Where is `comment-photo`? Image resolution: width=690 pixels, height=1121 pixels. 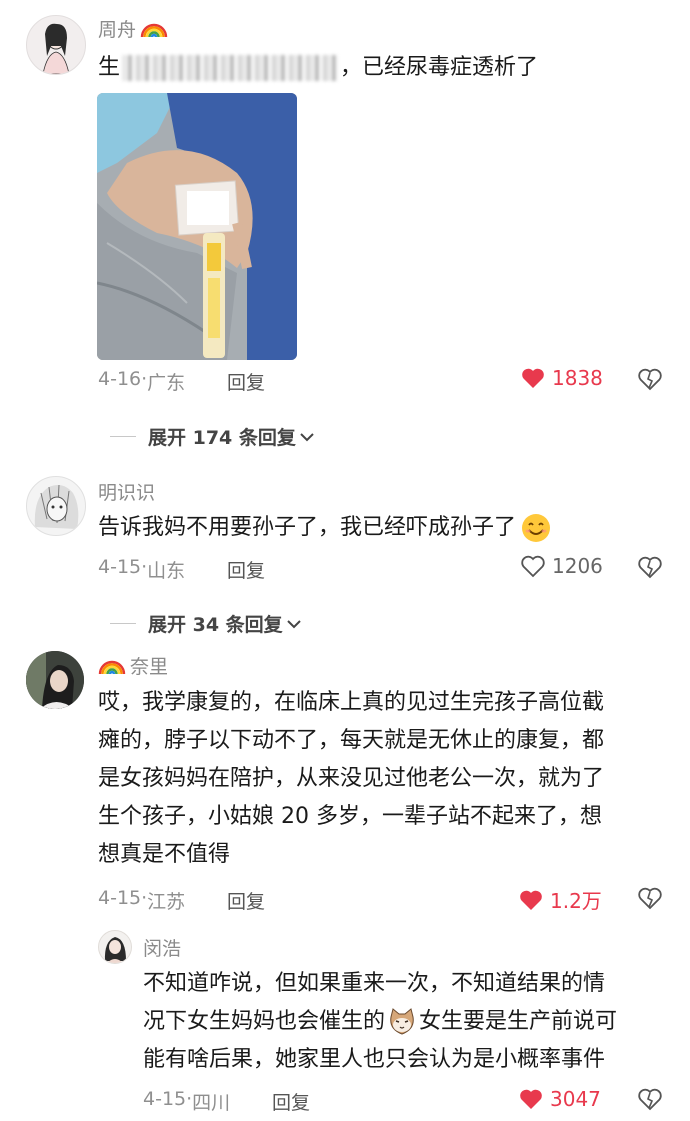 comment-photo is located at coordinates (197, 226).